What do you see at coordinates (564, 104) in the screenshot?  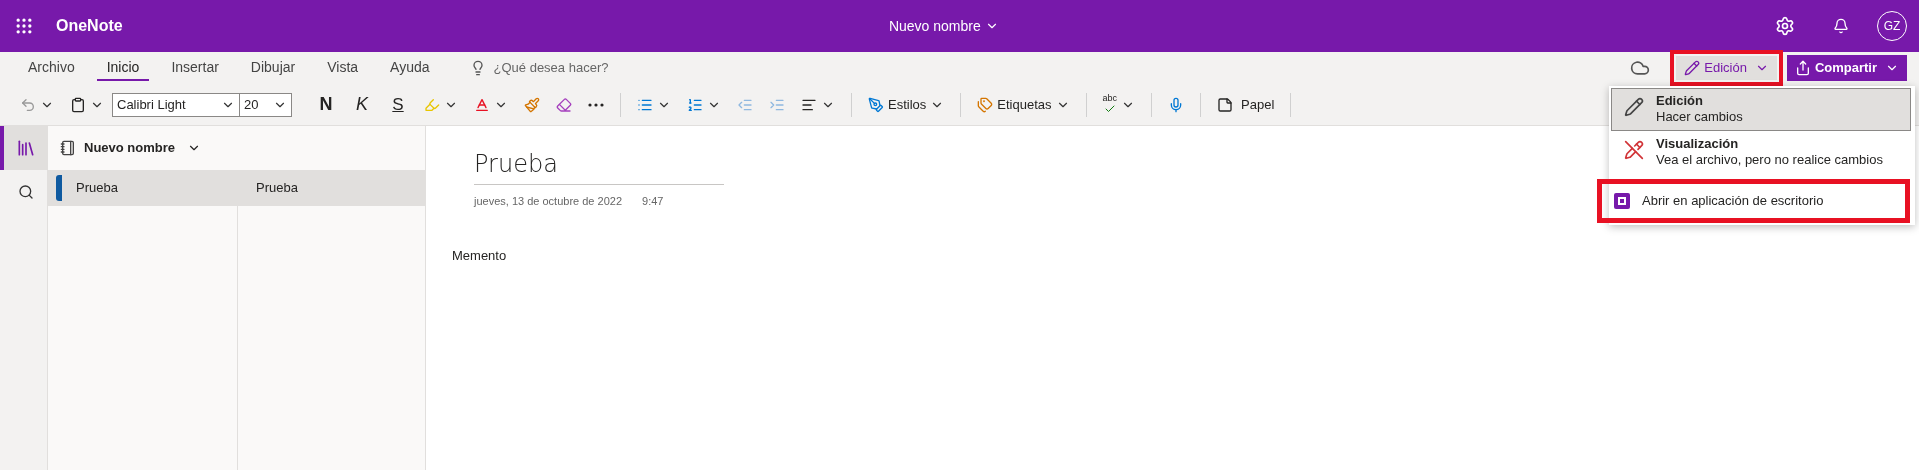 I see `eraser-icon` at bounding box center [564, 104].